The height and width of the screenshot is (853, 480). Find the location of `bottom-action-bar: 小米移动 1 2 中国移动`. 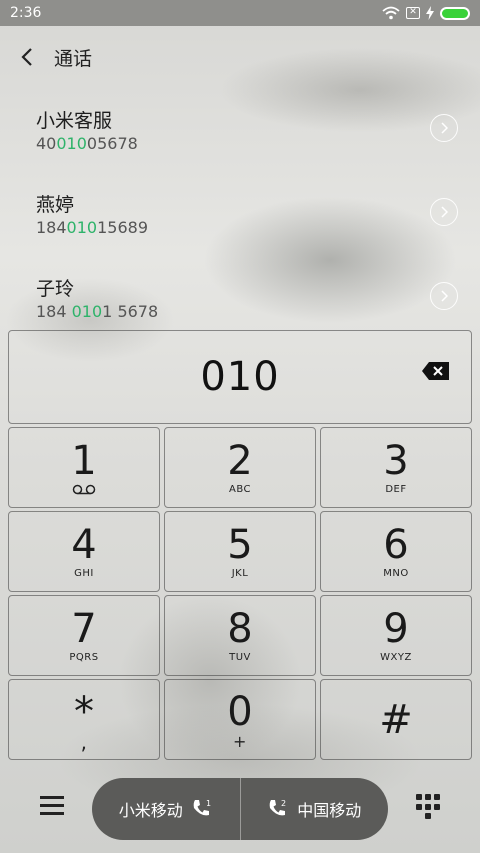

bottom-action-bar: 小米移动 1 2 中国移动 is located at coordinates (240, 811).